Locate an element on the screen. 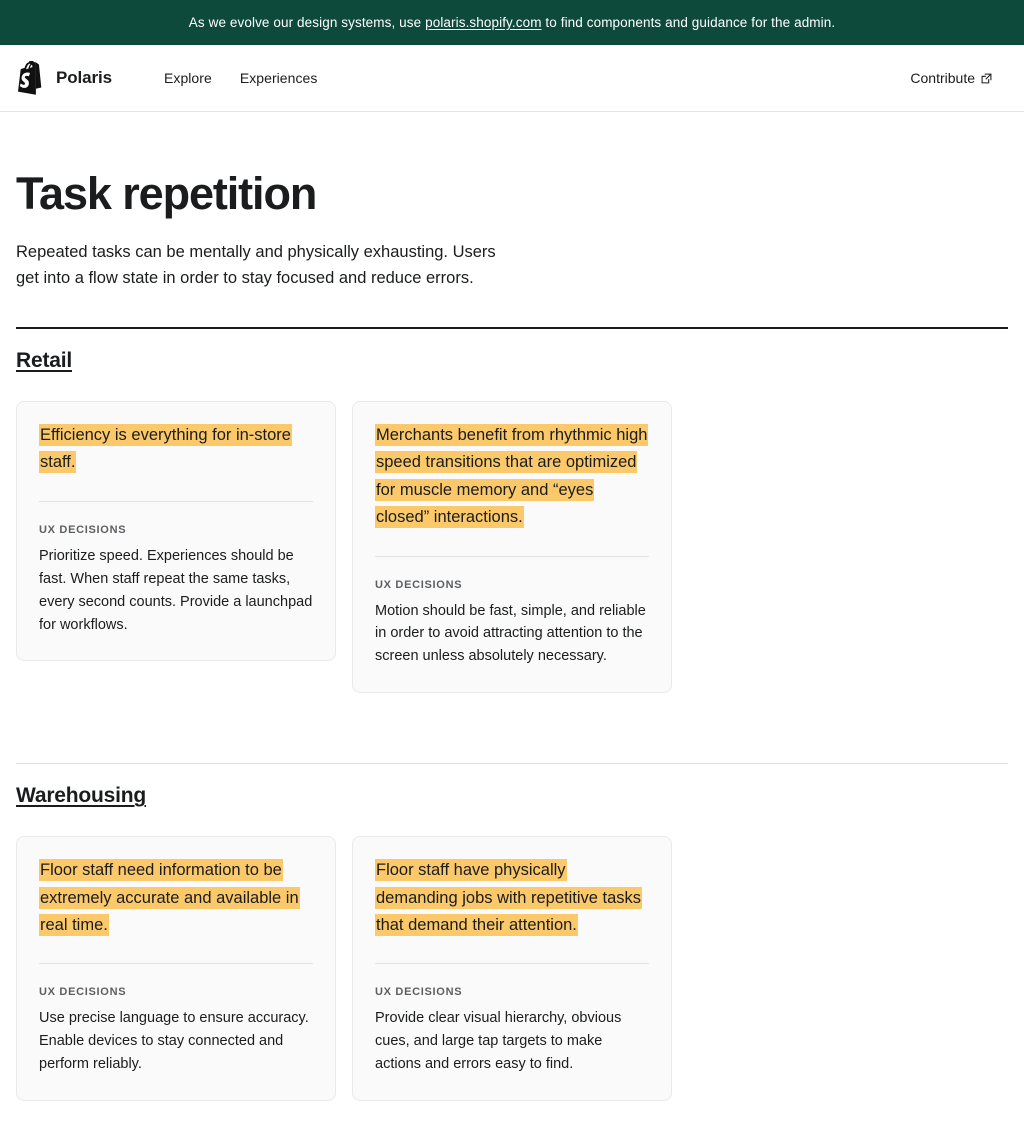 This screenshot has height=1145, width=1024. section-heading-warehousing: Warehousing is located at coordinates (81, 796).